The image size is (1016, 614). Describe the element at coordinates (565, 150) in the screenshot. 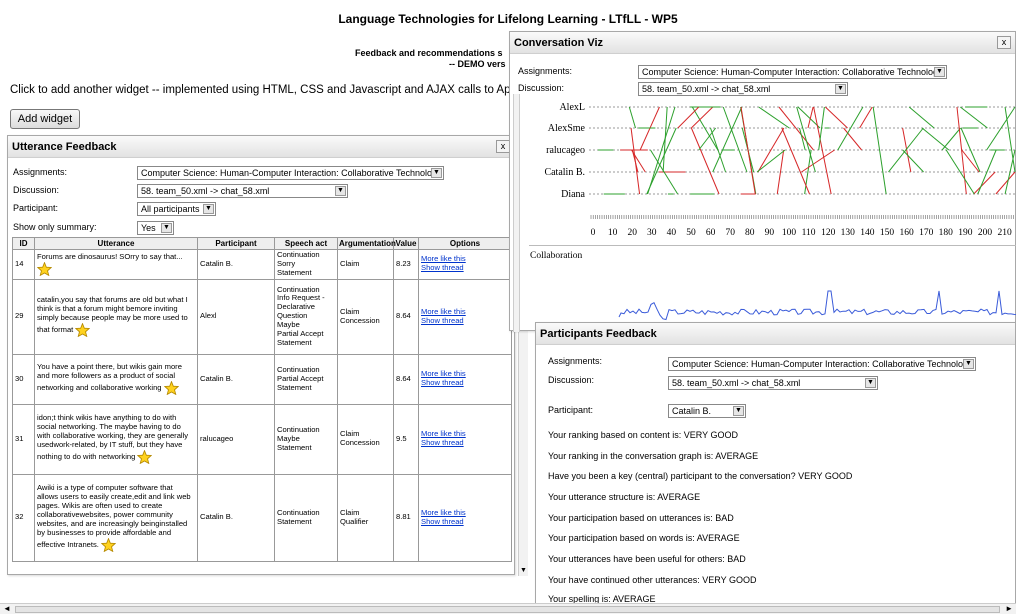

I see `participant-name: ralucageo` at that location.